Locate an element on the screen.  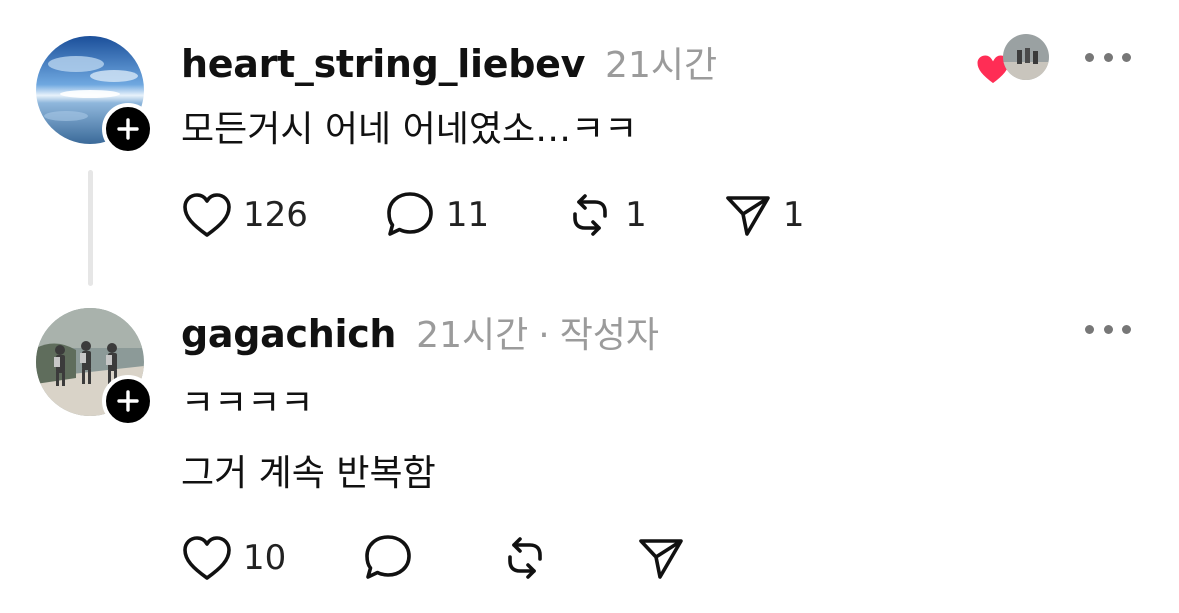
username: gagachich is located at coordinates (288, 334).